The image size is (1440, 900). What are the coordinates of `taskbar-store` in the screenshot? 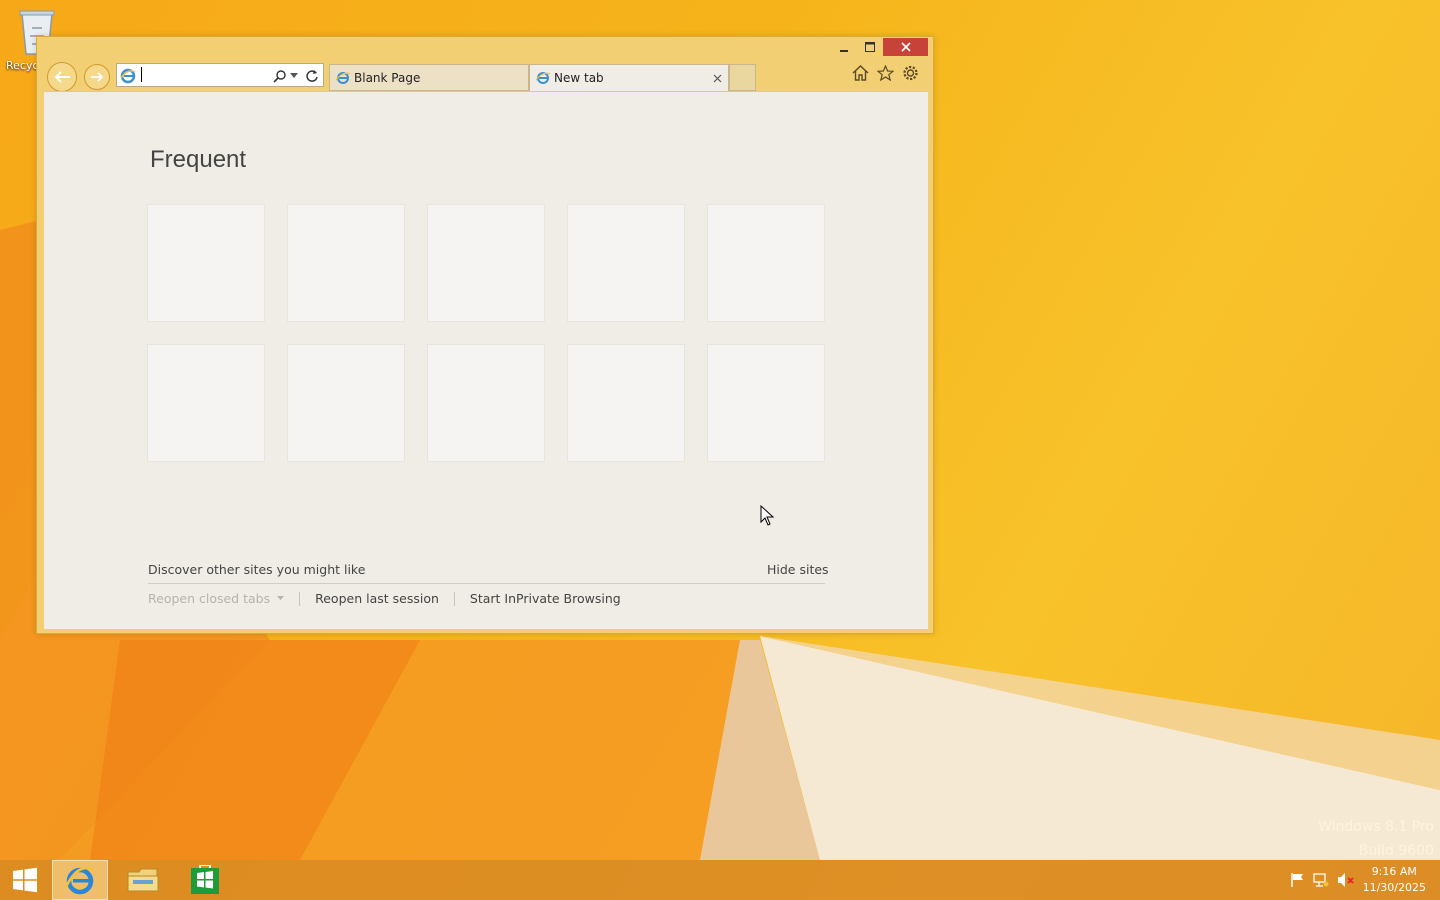 It's located at (205, 880).